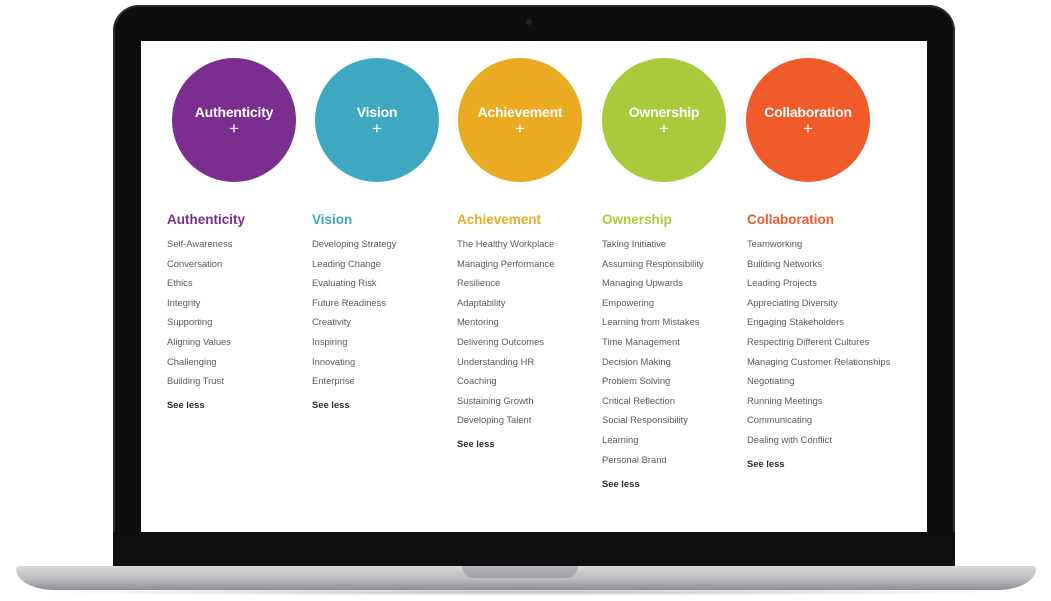 Image resolution: width=1051 pixels, height=601 pixels. Describe the element at coordinates (534, 549) in the screenshot. I see `laptop-bezel` at that location.